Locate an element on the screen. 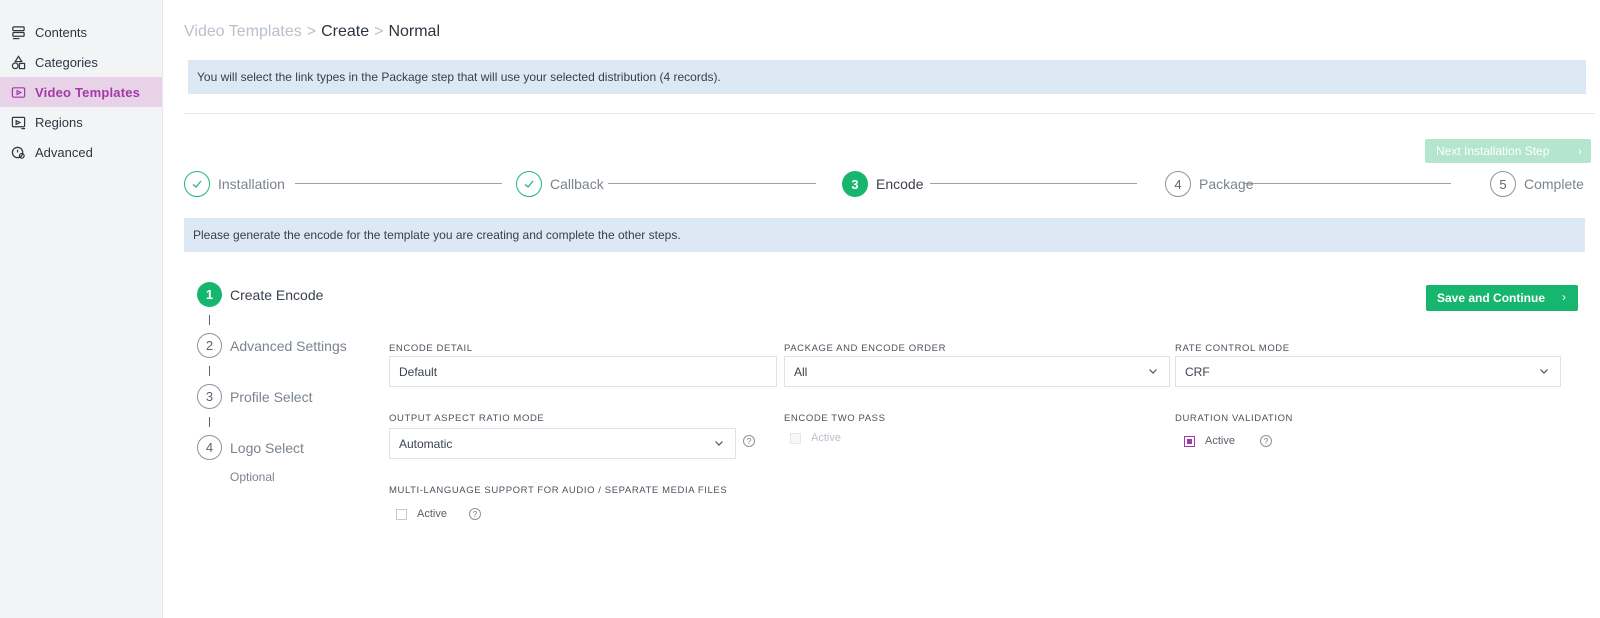  shapes-icon is located at coordinates (18, 62).